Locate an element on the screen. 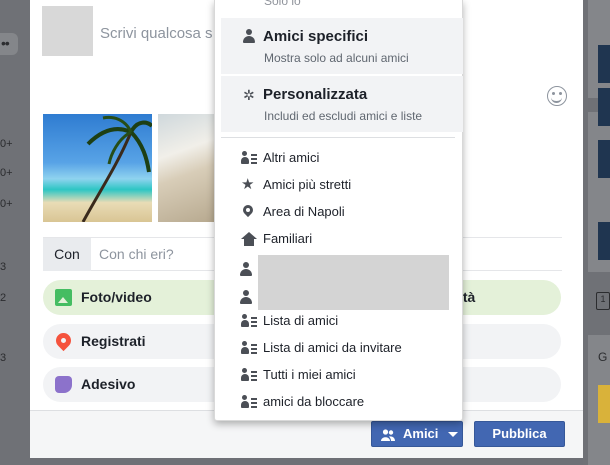 This screenshot has width=610, height=465. bg-letter: G is located at coordinates (603, 357).